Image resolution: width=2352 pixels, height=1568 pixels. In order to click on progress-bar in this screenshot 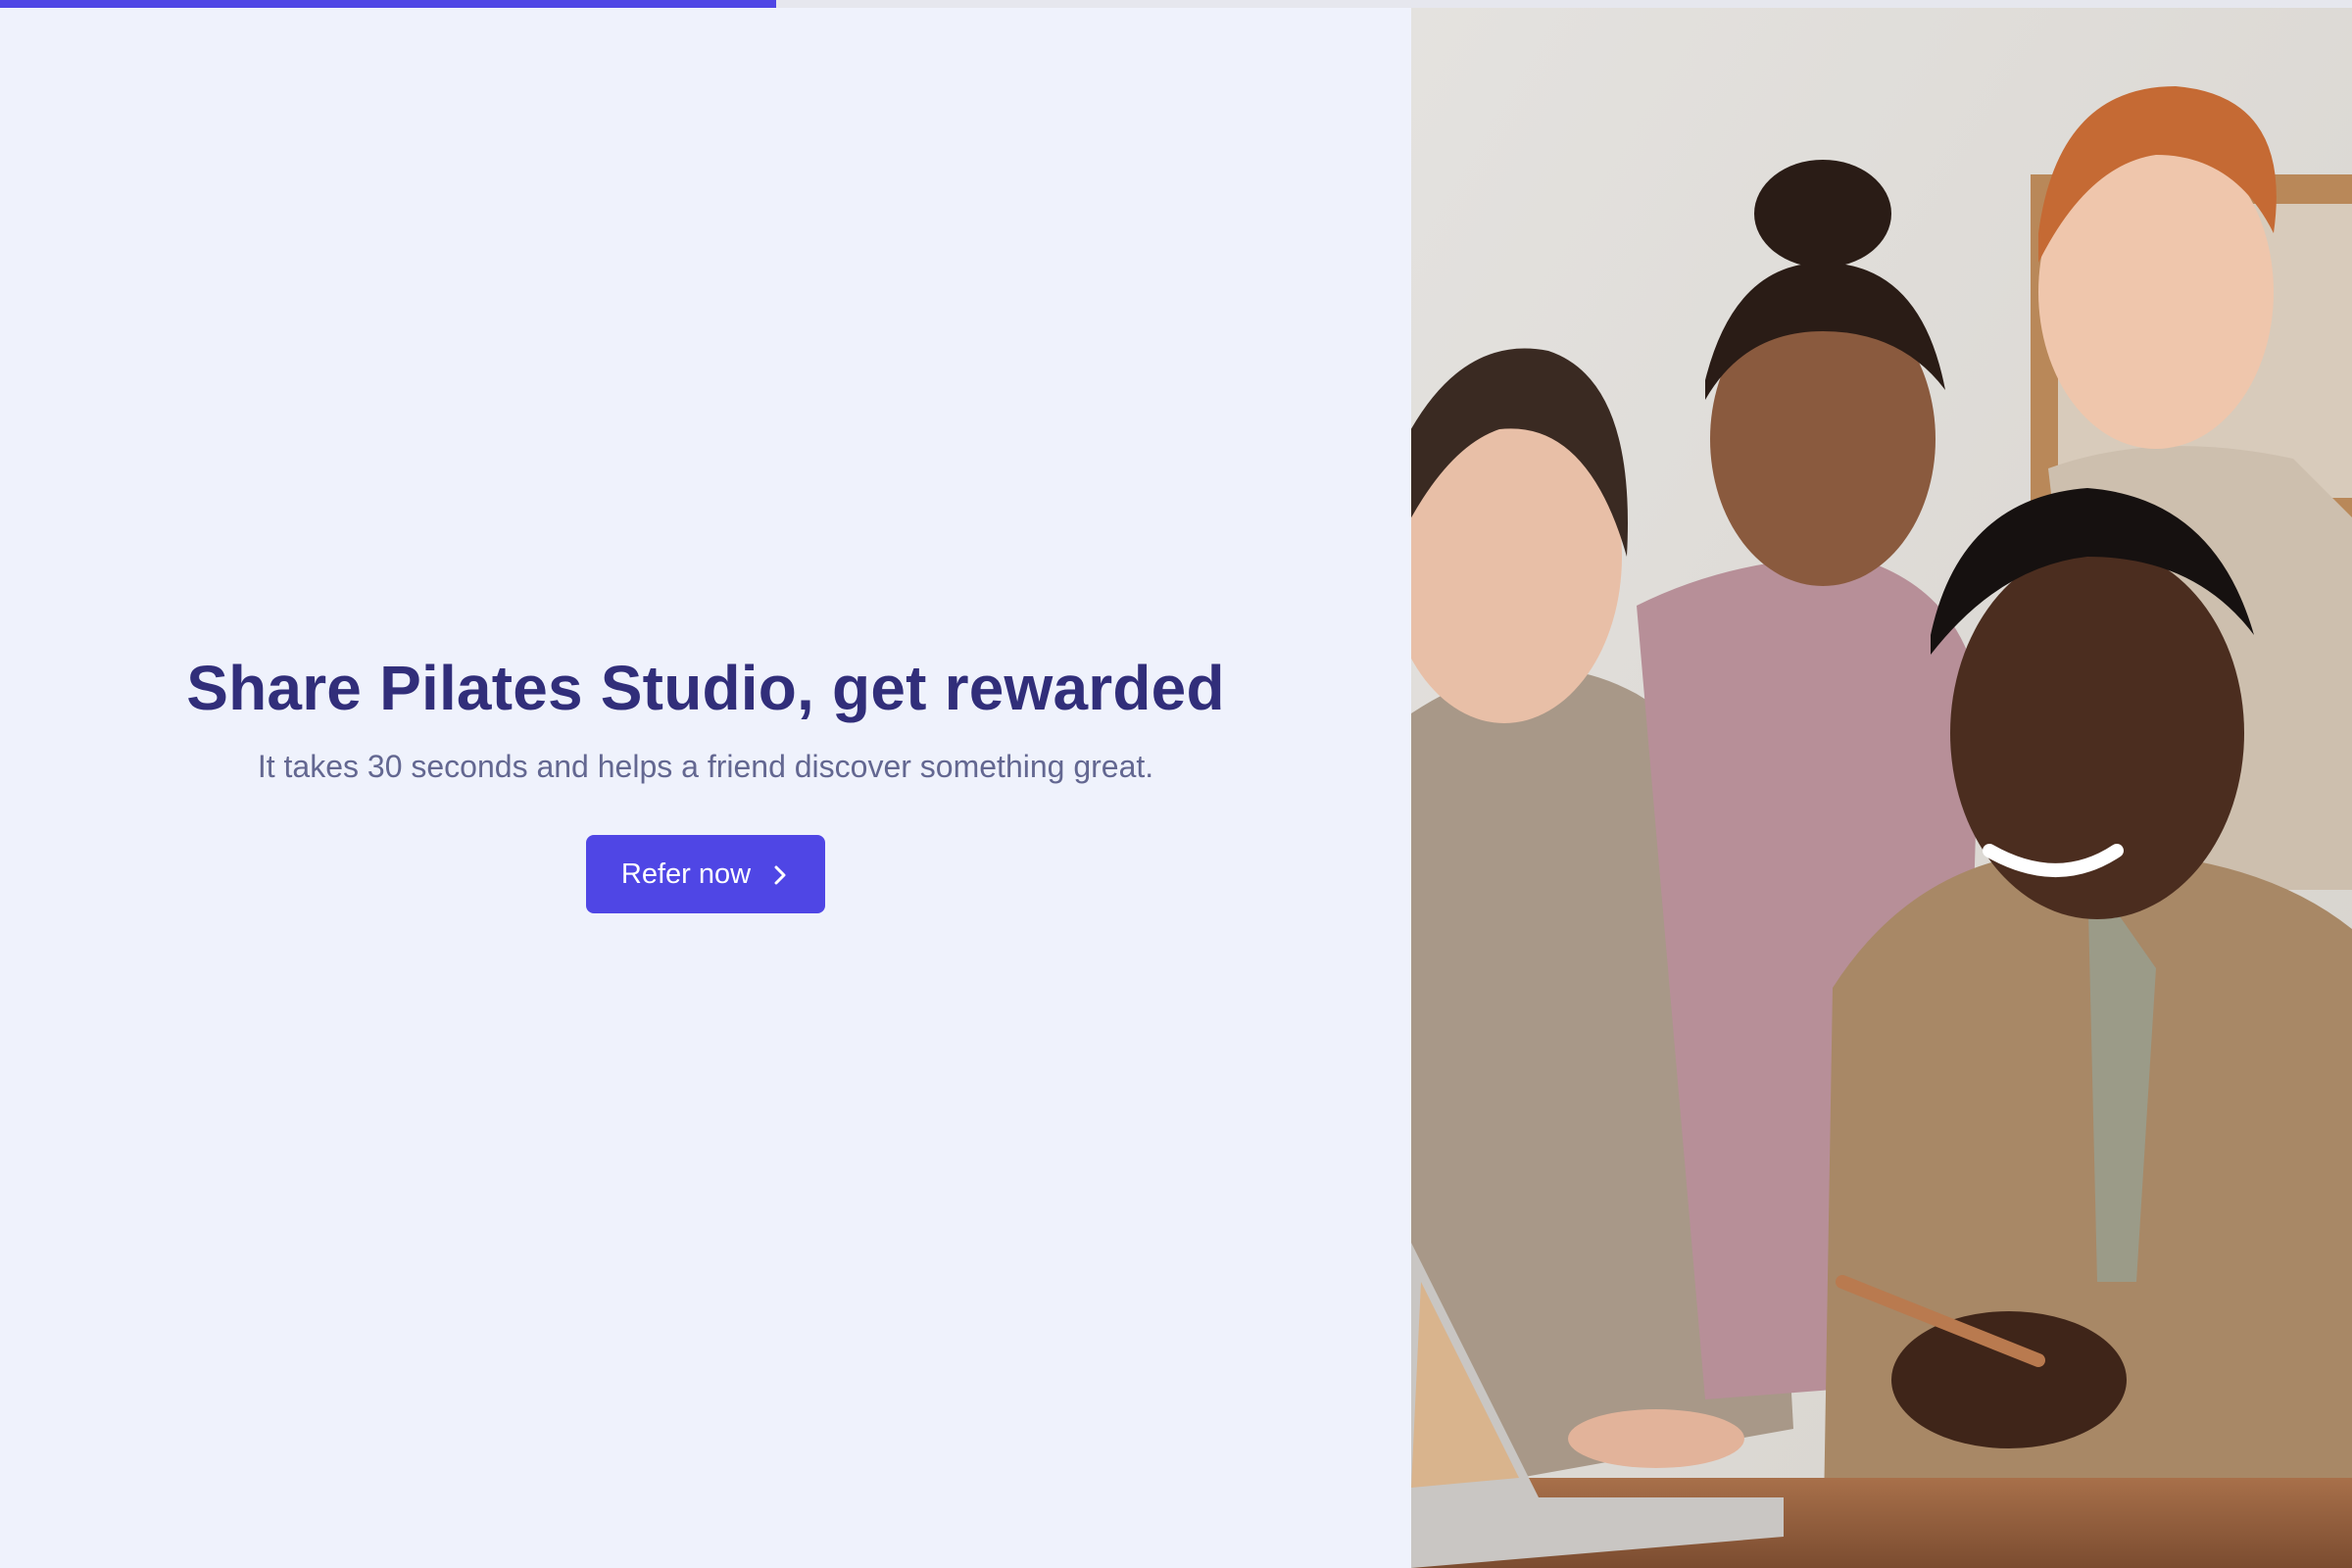, I will do `click(1176, 4)`.